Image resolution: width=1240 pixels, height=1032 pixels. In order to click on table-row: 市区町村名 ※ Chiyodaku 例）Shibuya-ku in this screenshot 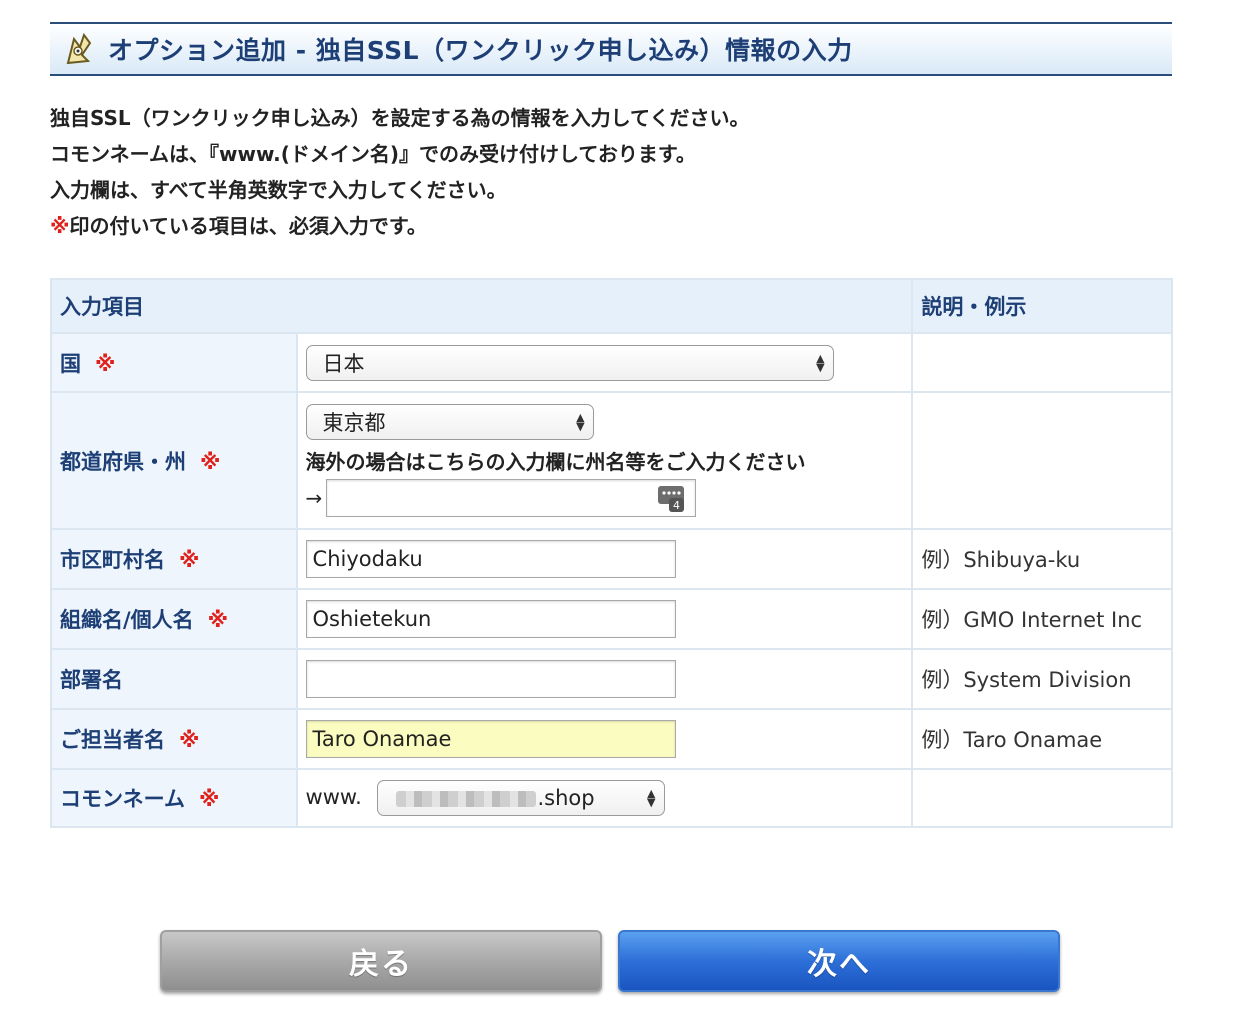, I will do `click(611, 559)`.